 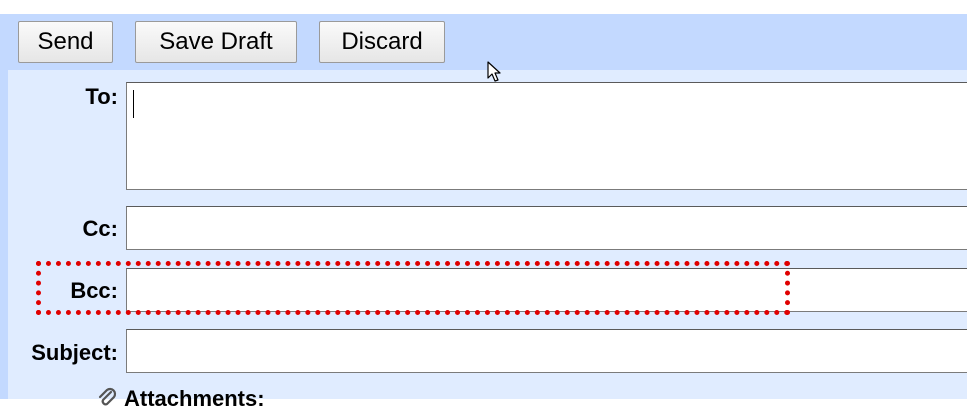 I want to click on bcc-highlight-box, so click(x=413, y=288).